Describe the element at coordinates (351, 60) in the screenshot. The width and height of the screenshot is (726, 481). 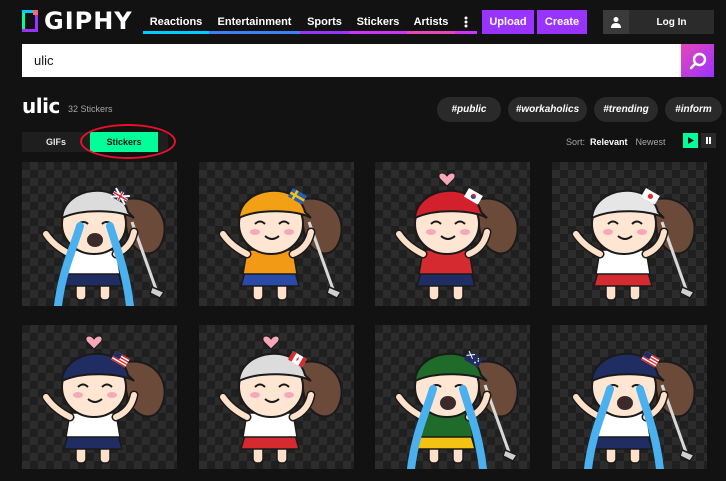
I see `search-input` at that location.